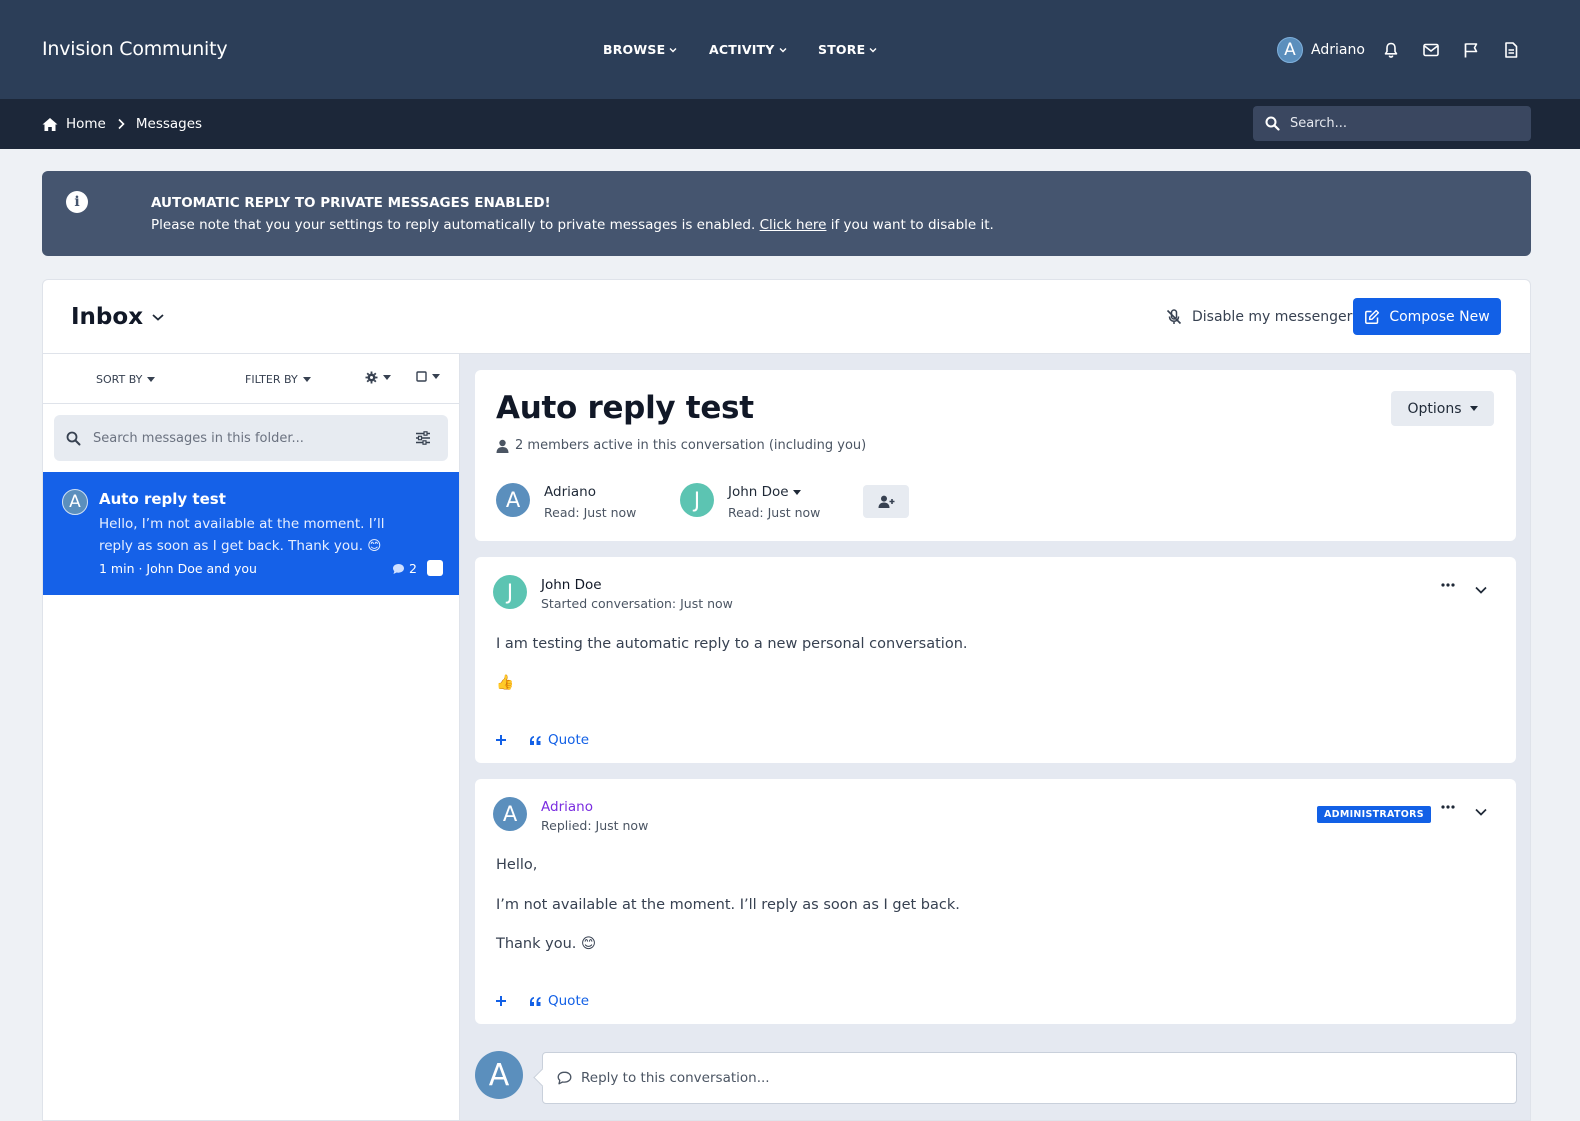 The image size is (1580, 1121). Describe the element at coordinates (502, 446) in the screenshot. I see `user-icon` at that location.